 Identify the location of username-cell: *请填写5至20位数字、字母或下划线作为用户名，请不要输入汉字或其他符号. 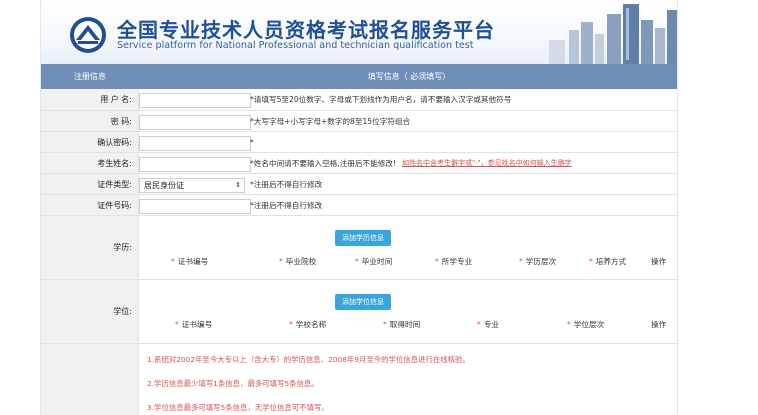
(408, 99).